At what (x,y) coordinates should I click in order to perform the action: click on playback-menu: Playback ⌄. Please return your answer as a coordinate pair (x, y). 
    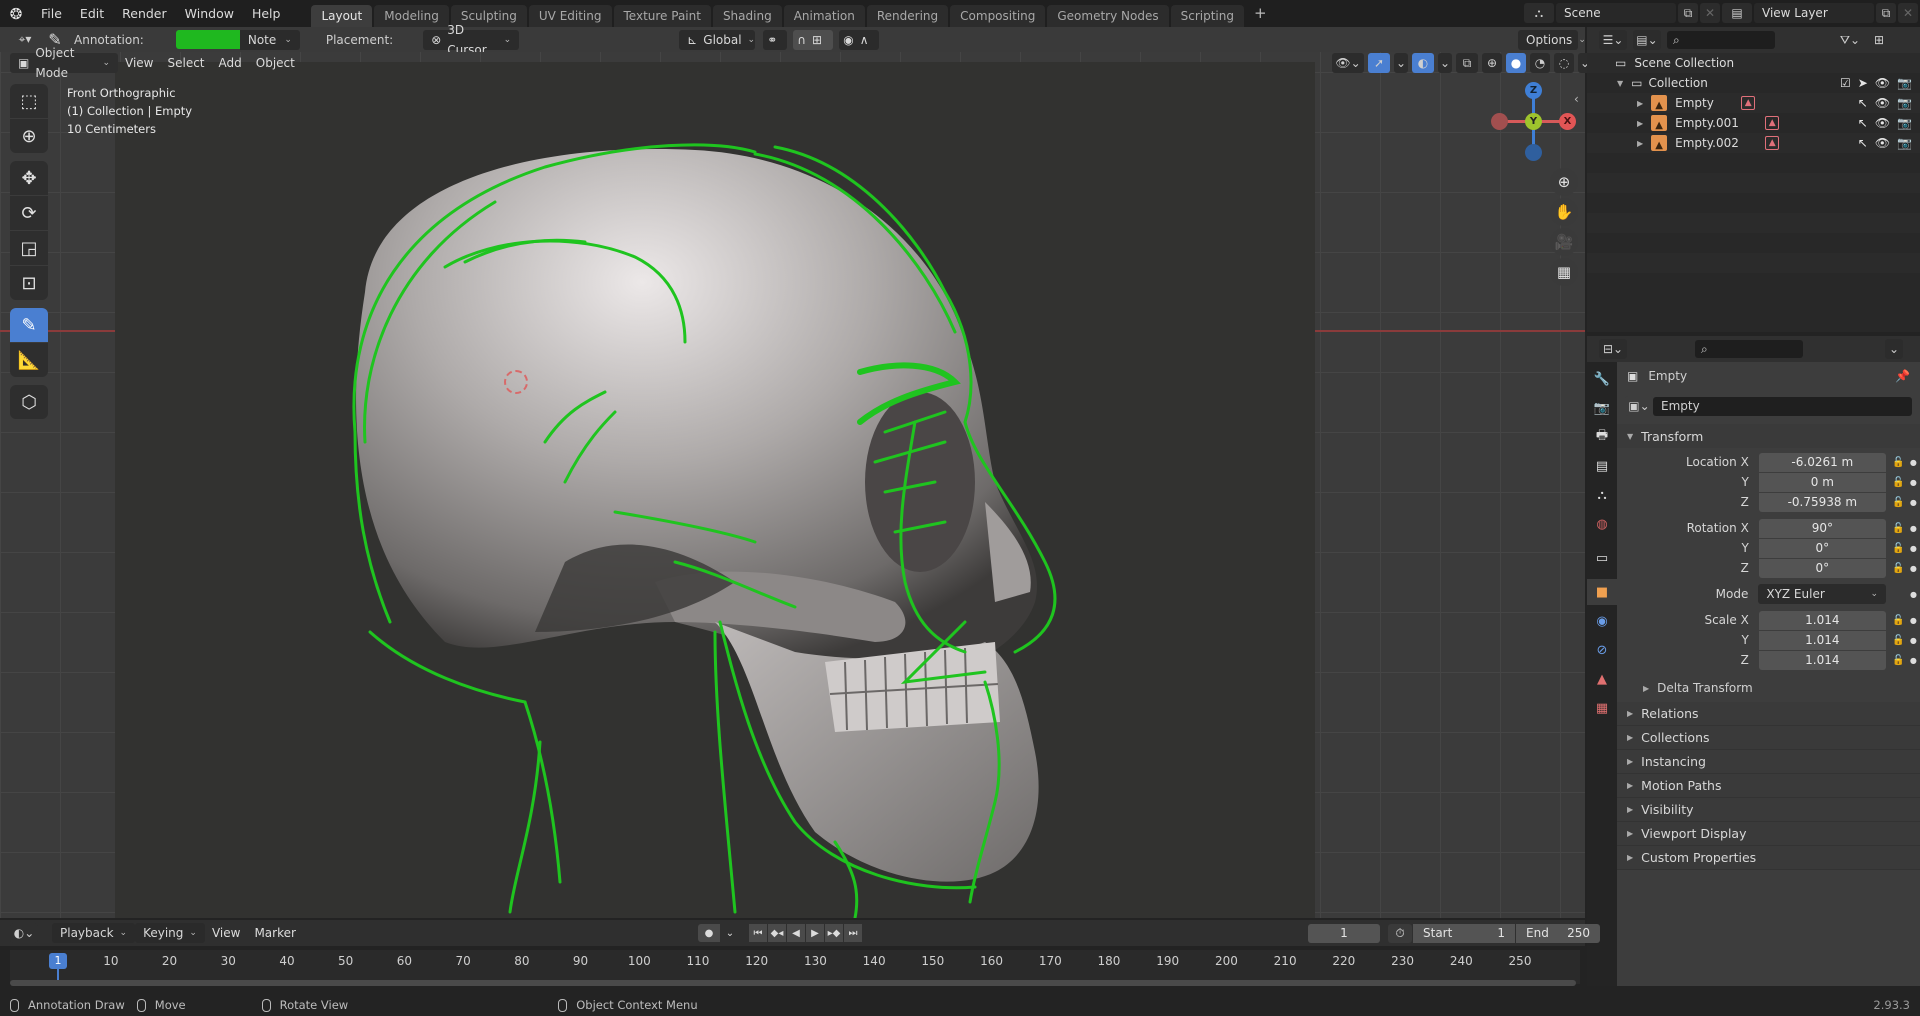
    Looking at the image, I should click on (94, 933).